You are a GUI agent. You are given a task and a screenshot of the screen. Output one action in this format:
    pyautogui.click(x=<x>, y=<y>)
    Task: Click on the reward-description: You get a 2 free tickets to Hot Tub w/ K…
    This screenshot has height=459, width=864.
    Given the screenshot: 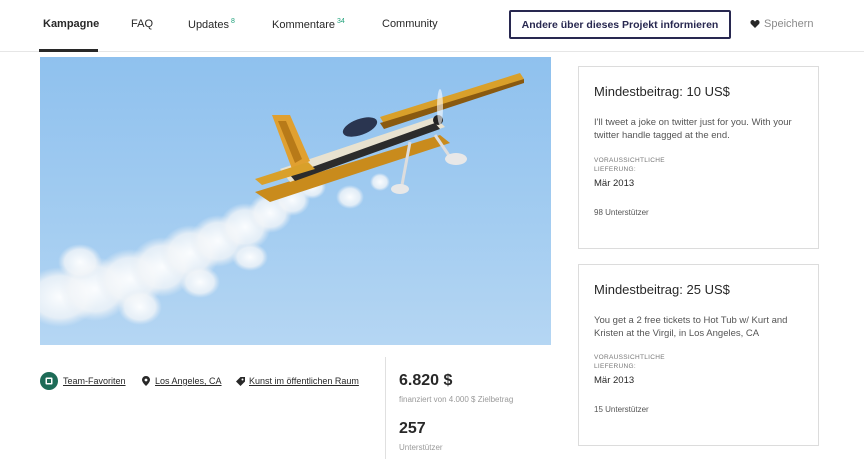 What is the action you would take?
    pyautogui.click(x=691, y=327)
    